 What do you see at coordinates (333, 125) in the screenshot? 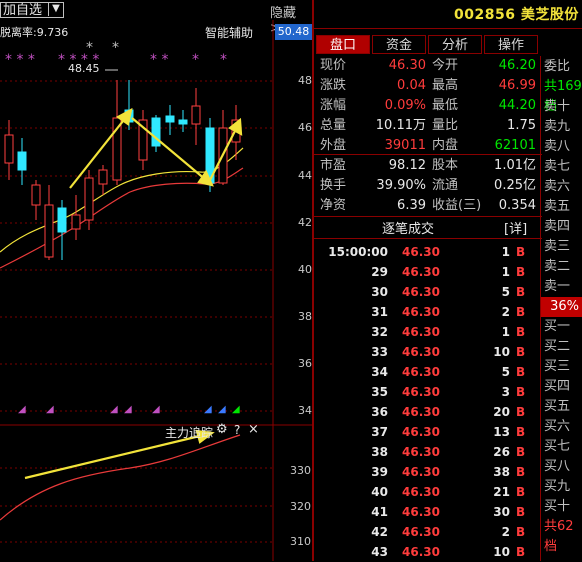
I see `quote-label: 总量` at bounding box center [333, 125].